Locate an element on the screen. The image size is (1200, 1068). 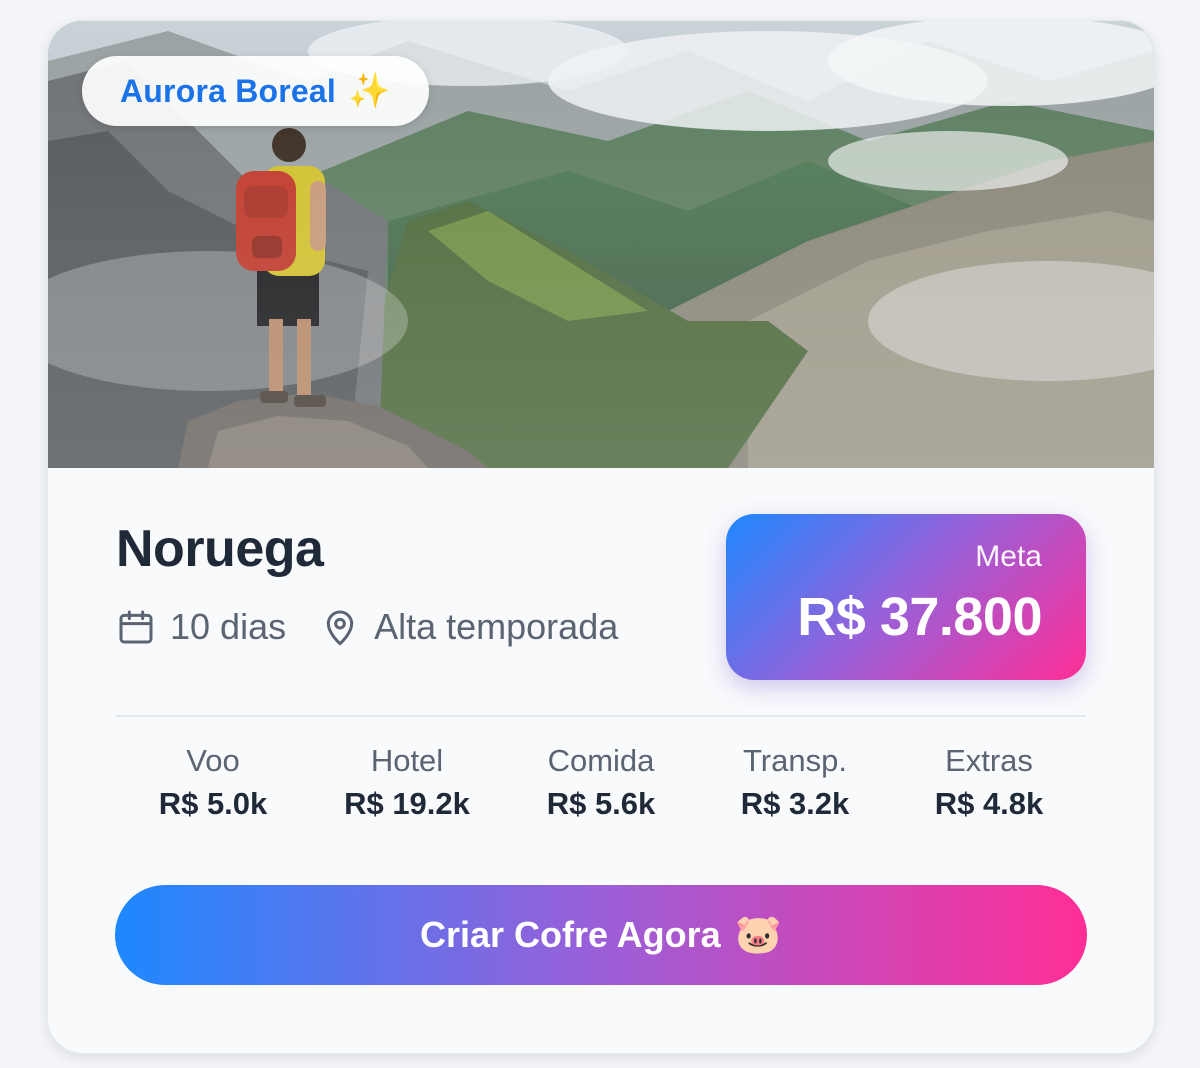
goal-label: Meta is located at coordinates (1008, 556).